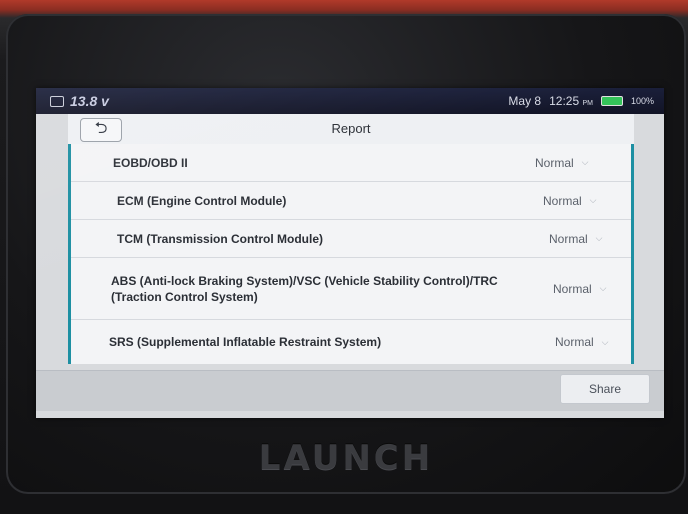 Image resolution: width=688 pixels, height=514 pixels. I want to click on status-bar: 13.8 v May 8 12:25 PM 100%, so click(350, 101).